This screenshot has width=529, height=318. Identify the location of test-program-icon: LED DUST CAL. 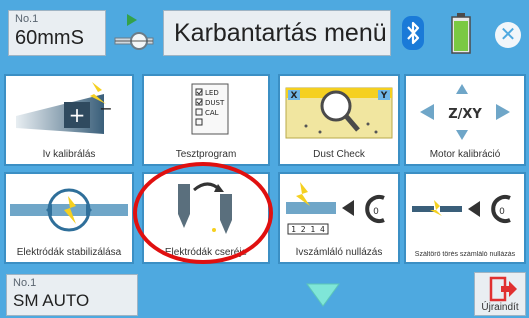
(210, 109).